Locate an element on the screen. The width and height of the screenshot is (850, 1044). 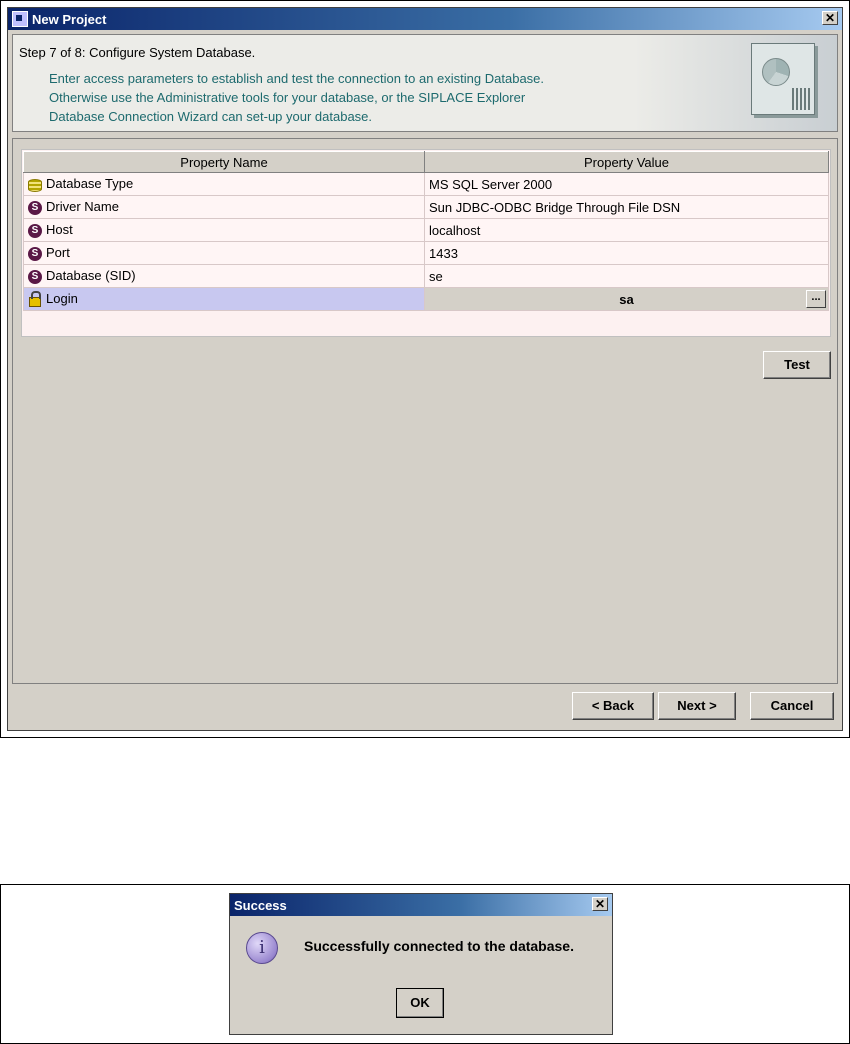
step-title: Step 7 of 8: Configure System Database. is located at coordinates (137, 52).